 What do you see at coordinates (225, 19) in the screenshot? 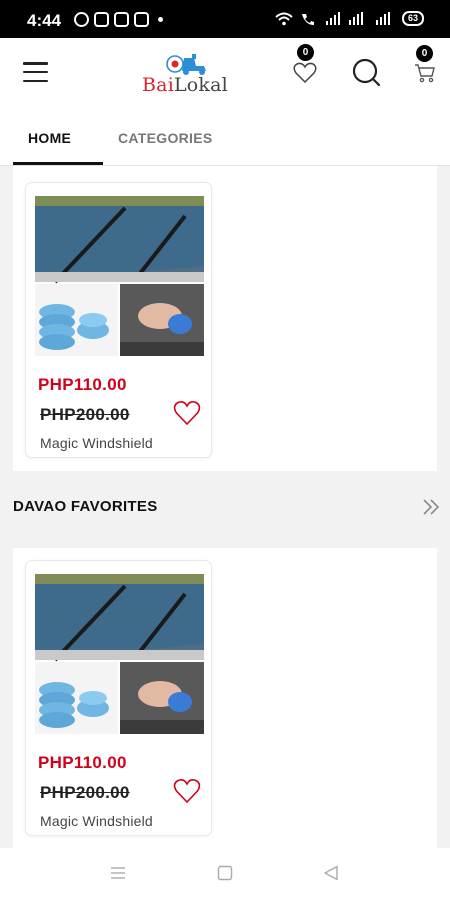
I see `status-bar: 4:44 63` at bounding box center [225, 19].